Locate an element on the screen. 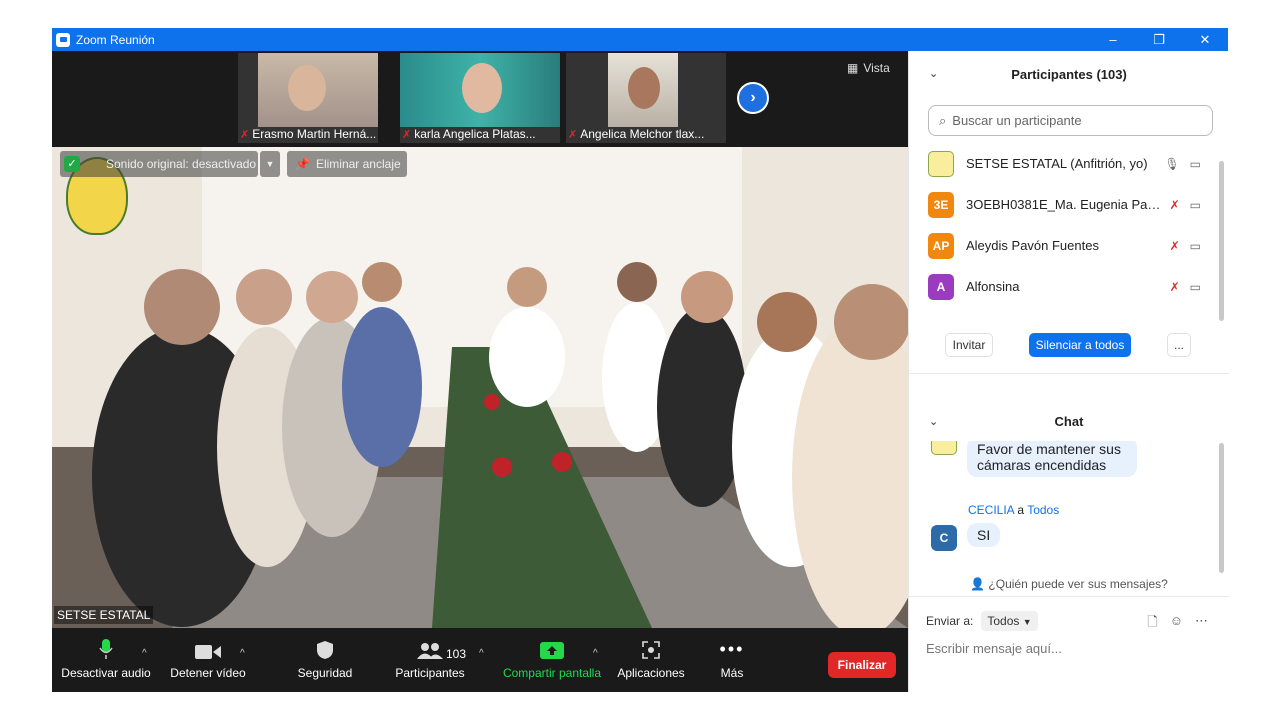 The height and width of the screenshot is (720, 1280). participants-count-badge: 103 is located at coordinates (456, 654).